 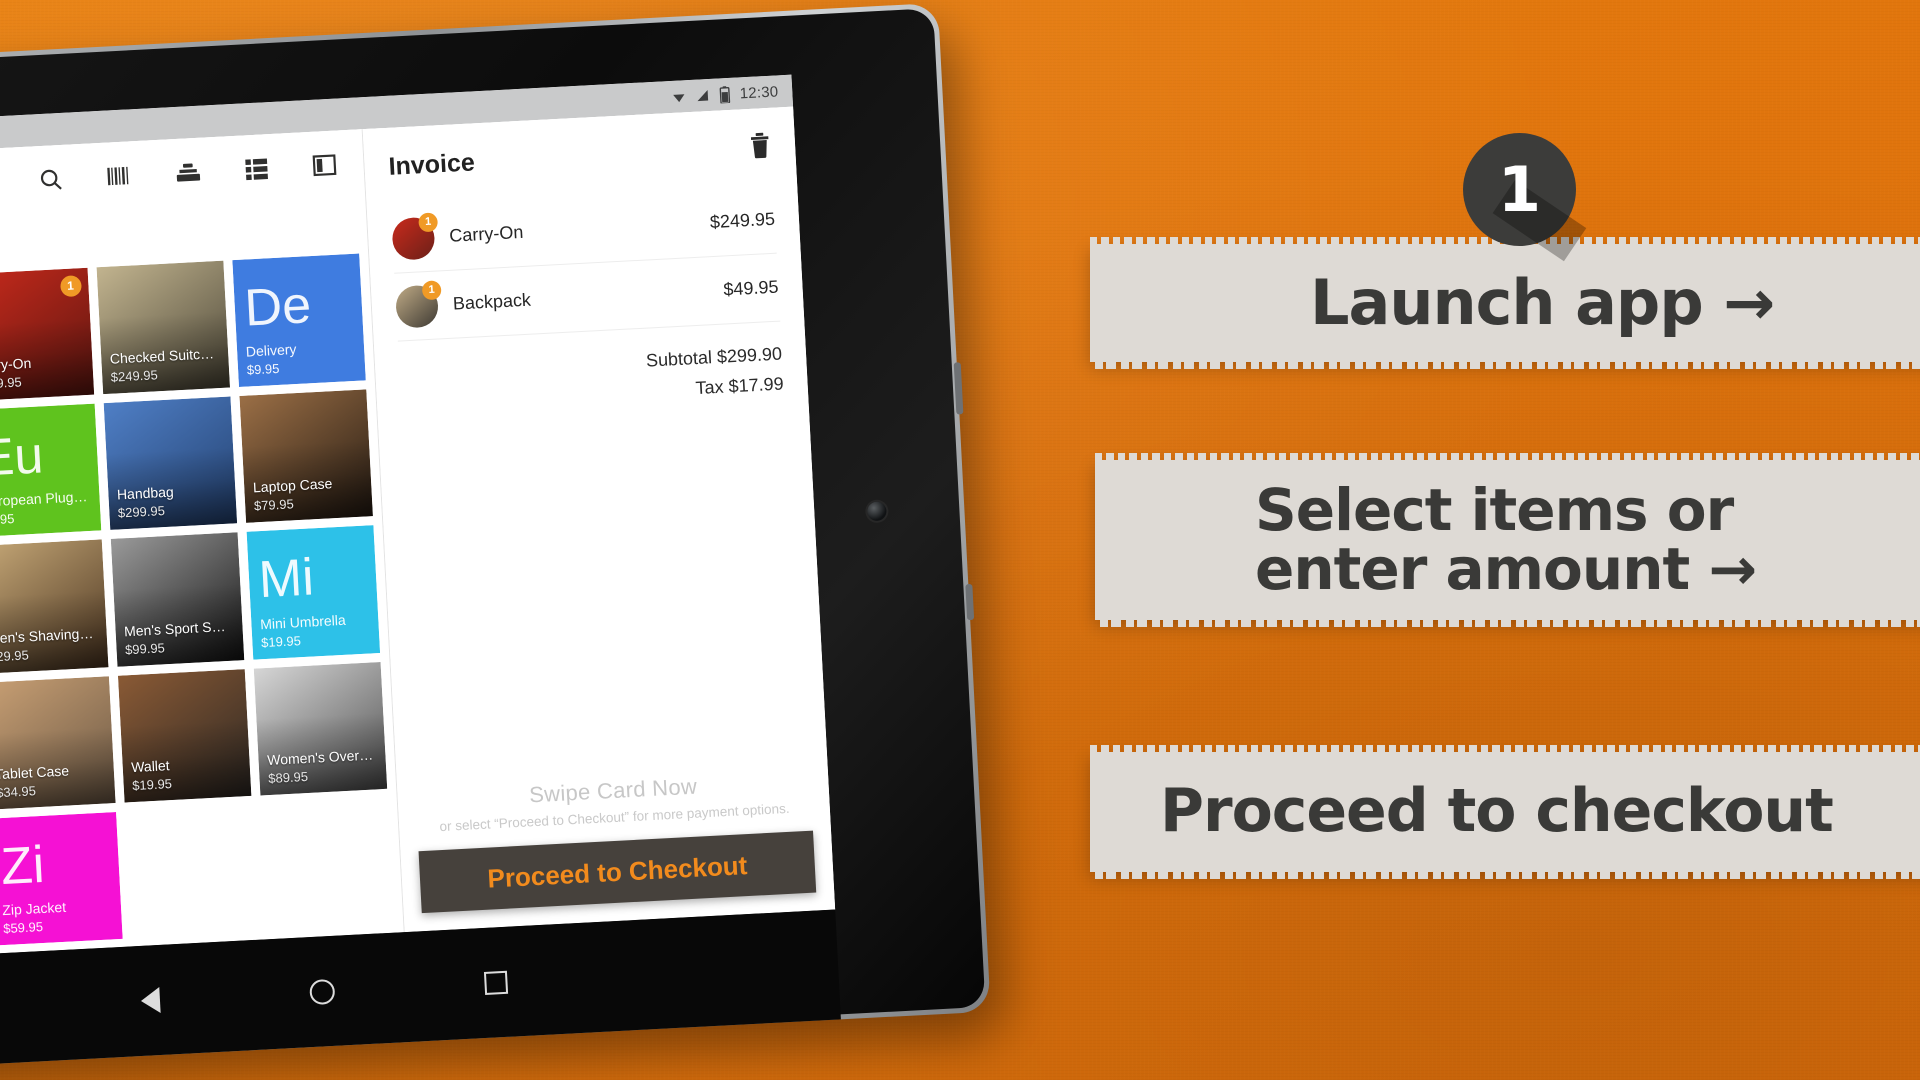 I want to click on step-number-badge: 1, so click(x=1525, y=197).